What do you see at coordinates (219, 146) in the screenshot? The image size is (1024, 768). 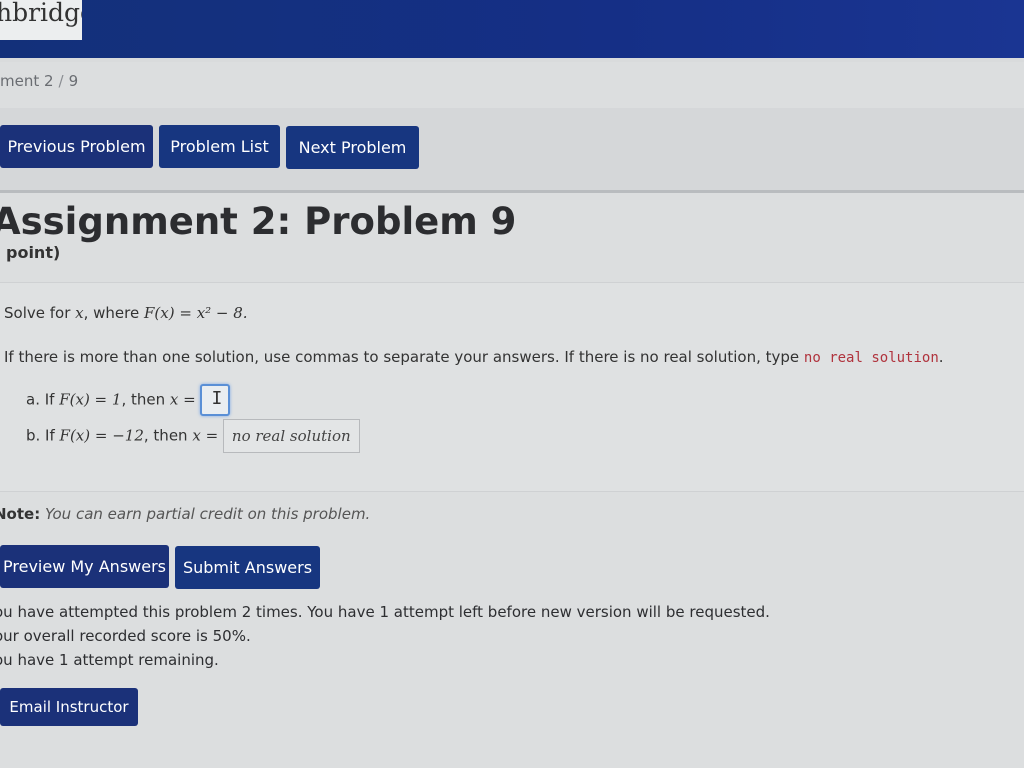 I see `problem-list-button: Problem List` at bounding box center [219, 146].